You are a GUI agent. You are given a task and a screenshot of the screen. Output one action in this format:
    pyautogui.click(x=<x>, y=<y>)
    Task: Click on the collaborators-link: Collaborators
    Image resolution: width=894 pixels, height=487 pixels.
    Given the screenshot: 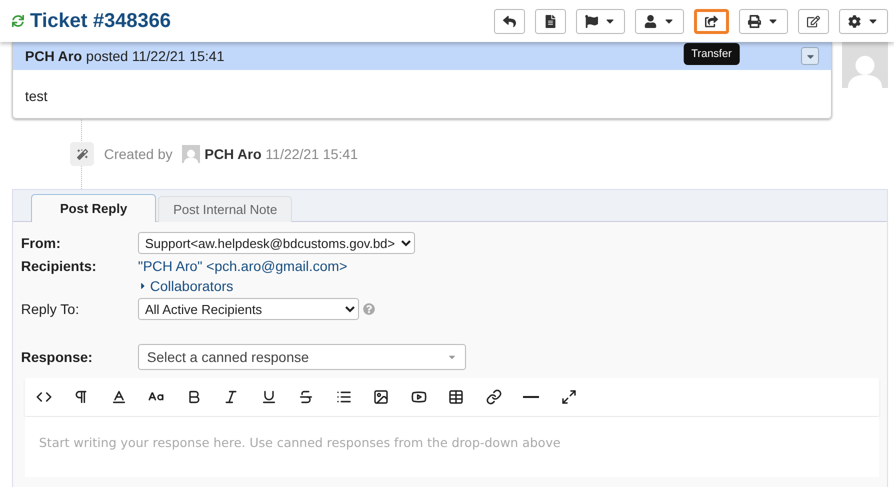 What is the action you would take?
    pyautogui.click(x=508, y=286)
    